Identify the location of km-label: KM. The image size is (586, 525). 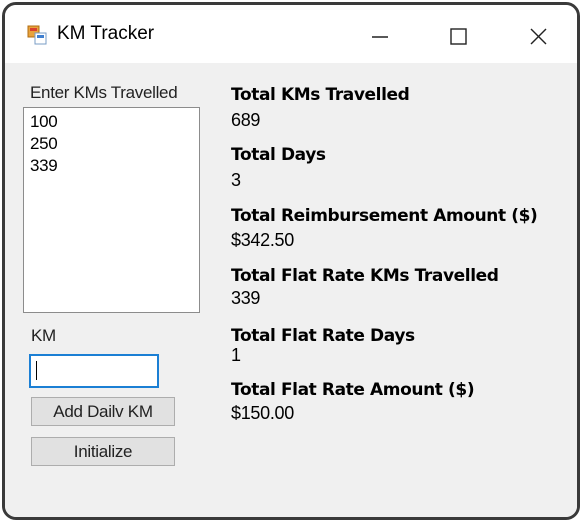
(43, 335).